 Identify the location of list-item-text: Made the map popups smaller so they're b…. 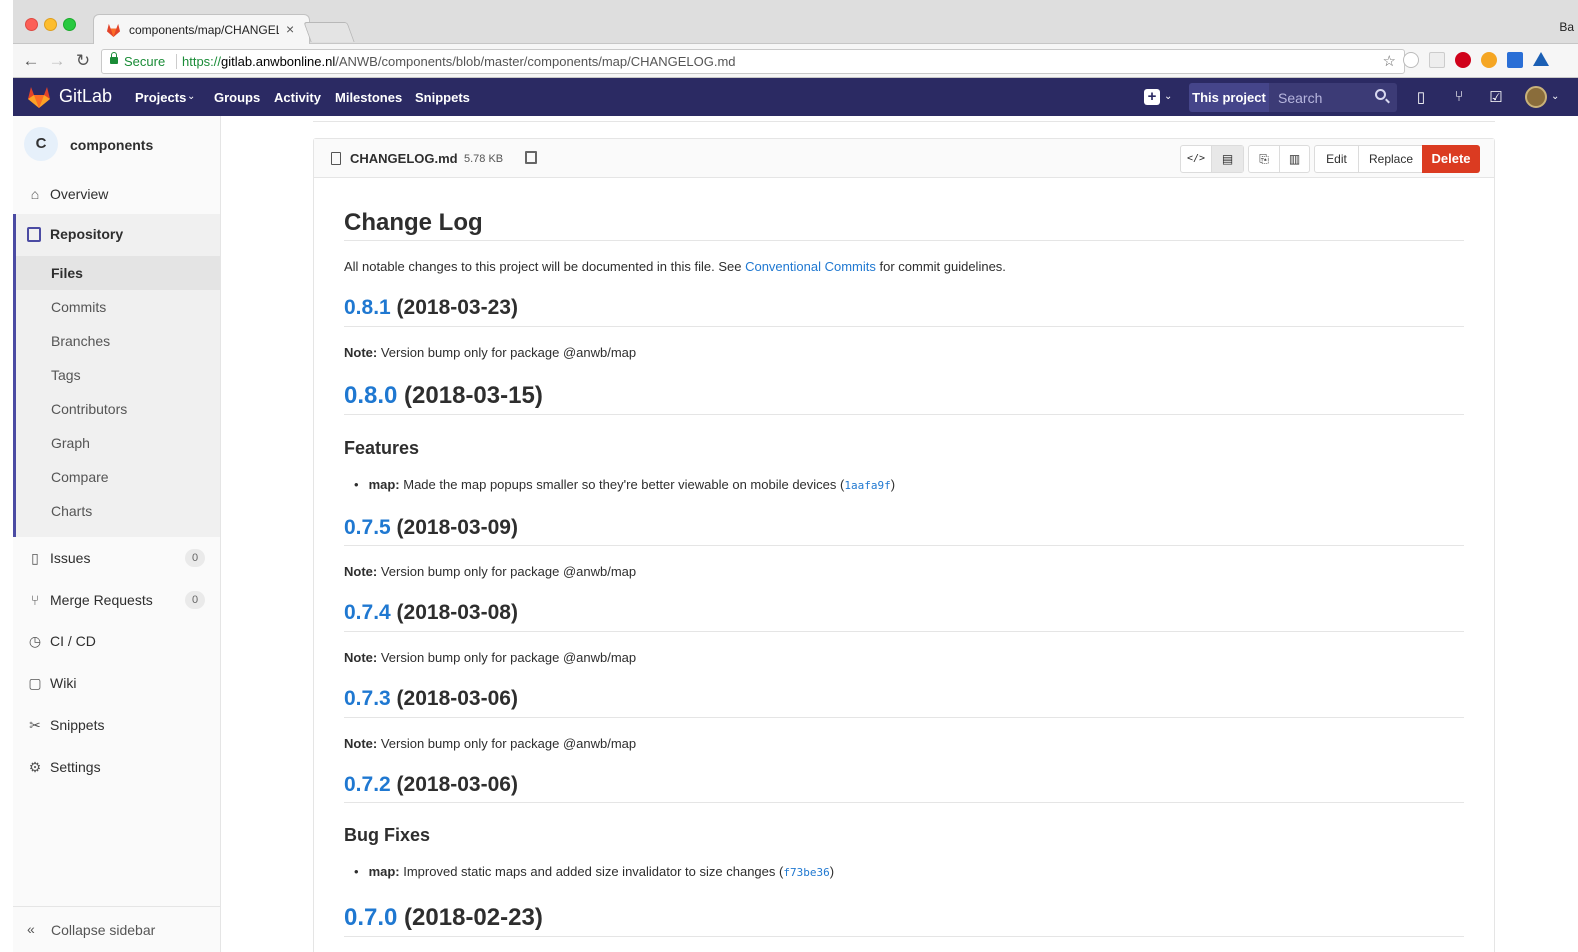
(622, 484).